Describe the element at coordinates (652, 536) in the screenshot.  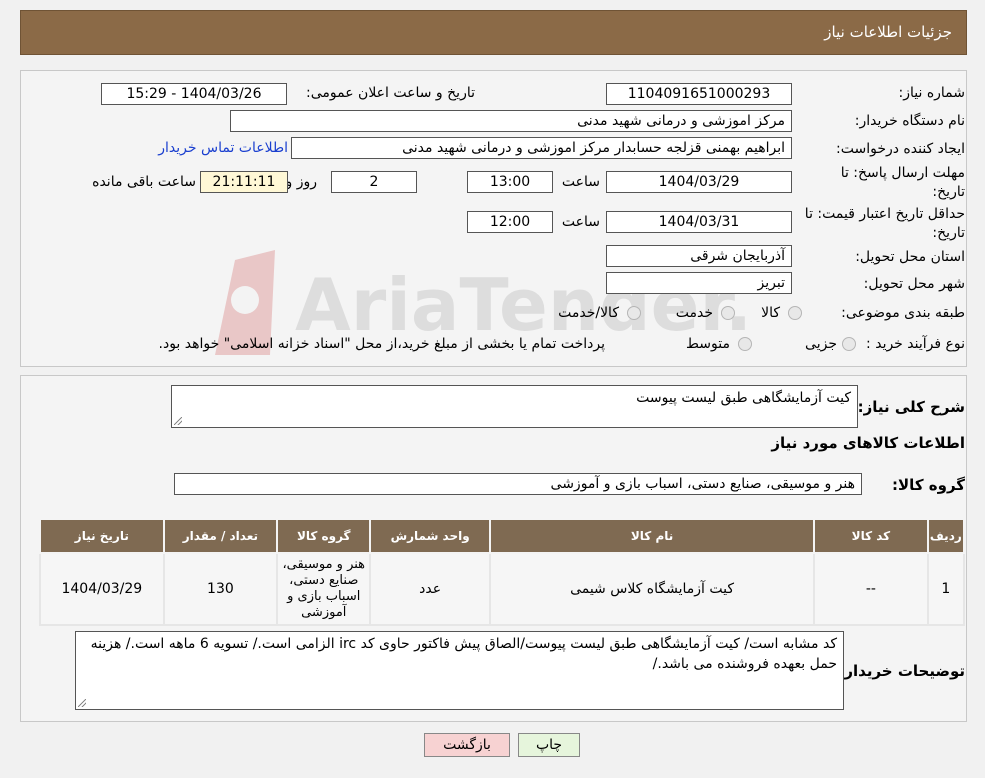
I see `col-goods-name: نام کالا` at that location.